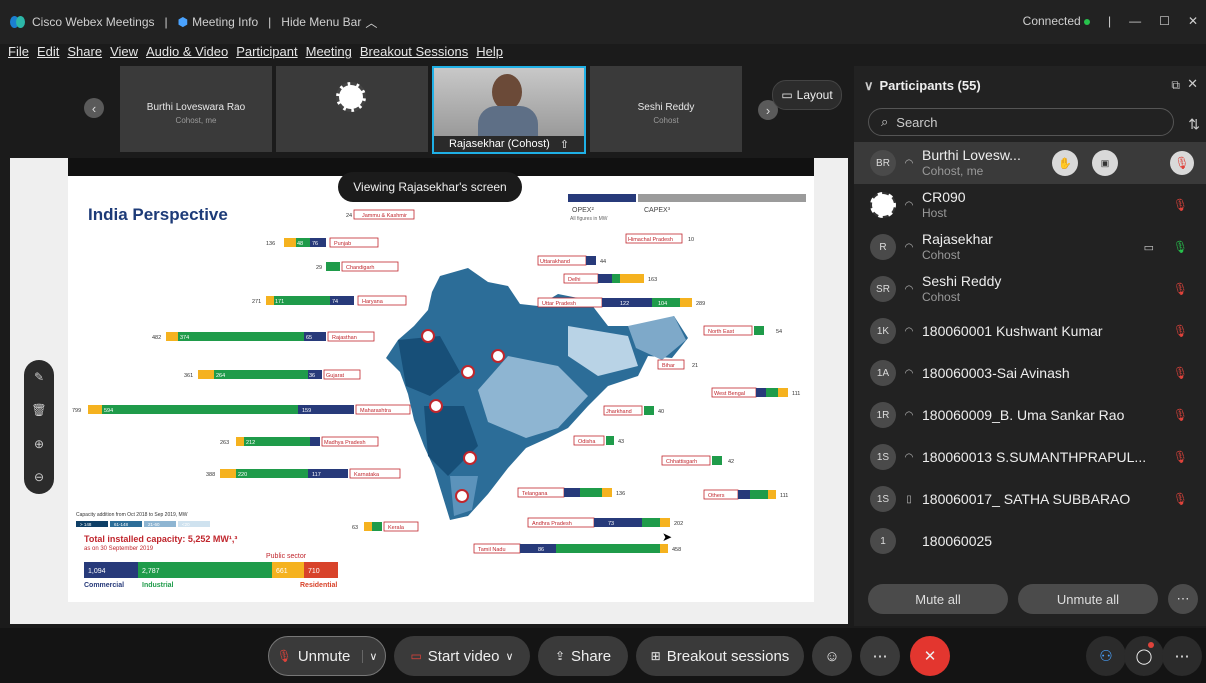 The height and width of the screenshot is (683, 1206). What do you see at coordinates (266, 54) in the screenshot?
I see `menu-participant: Participant` at bounding box center [266, 54].